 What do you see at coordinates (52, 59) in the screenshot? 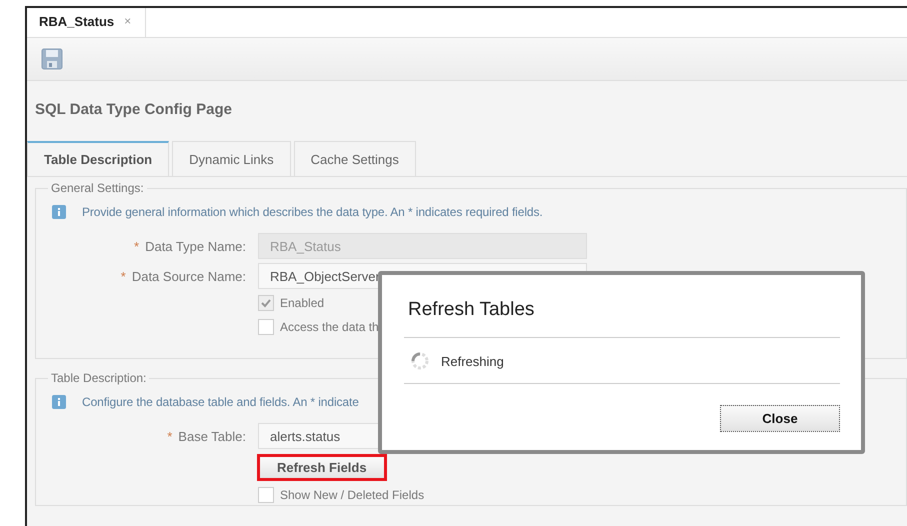
I see `save-icon` at bounding box center [52, 59].